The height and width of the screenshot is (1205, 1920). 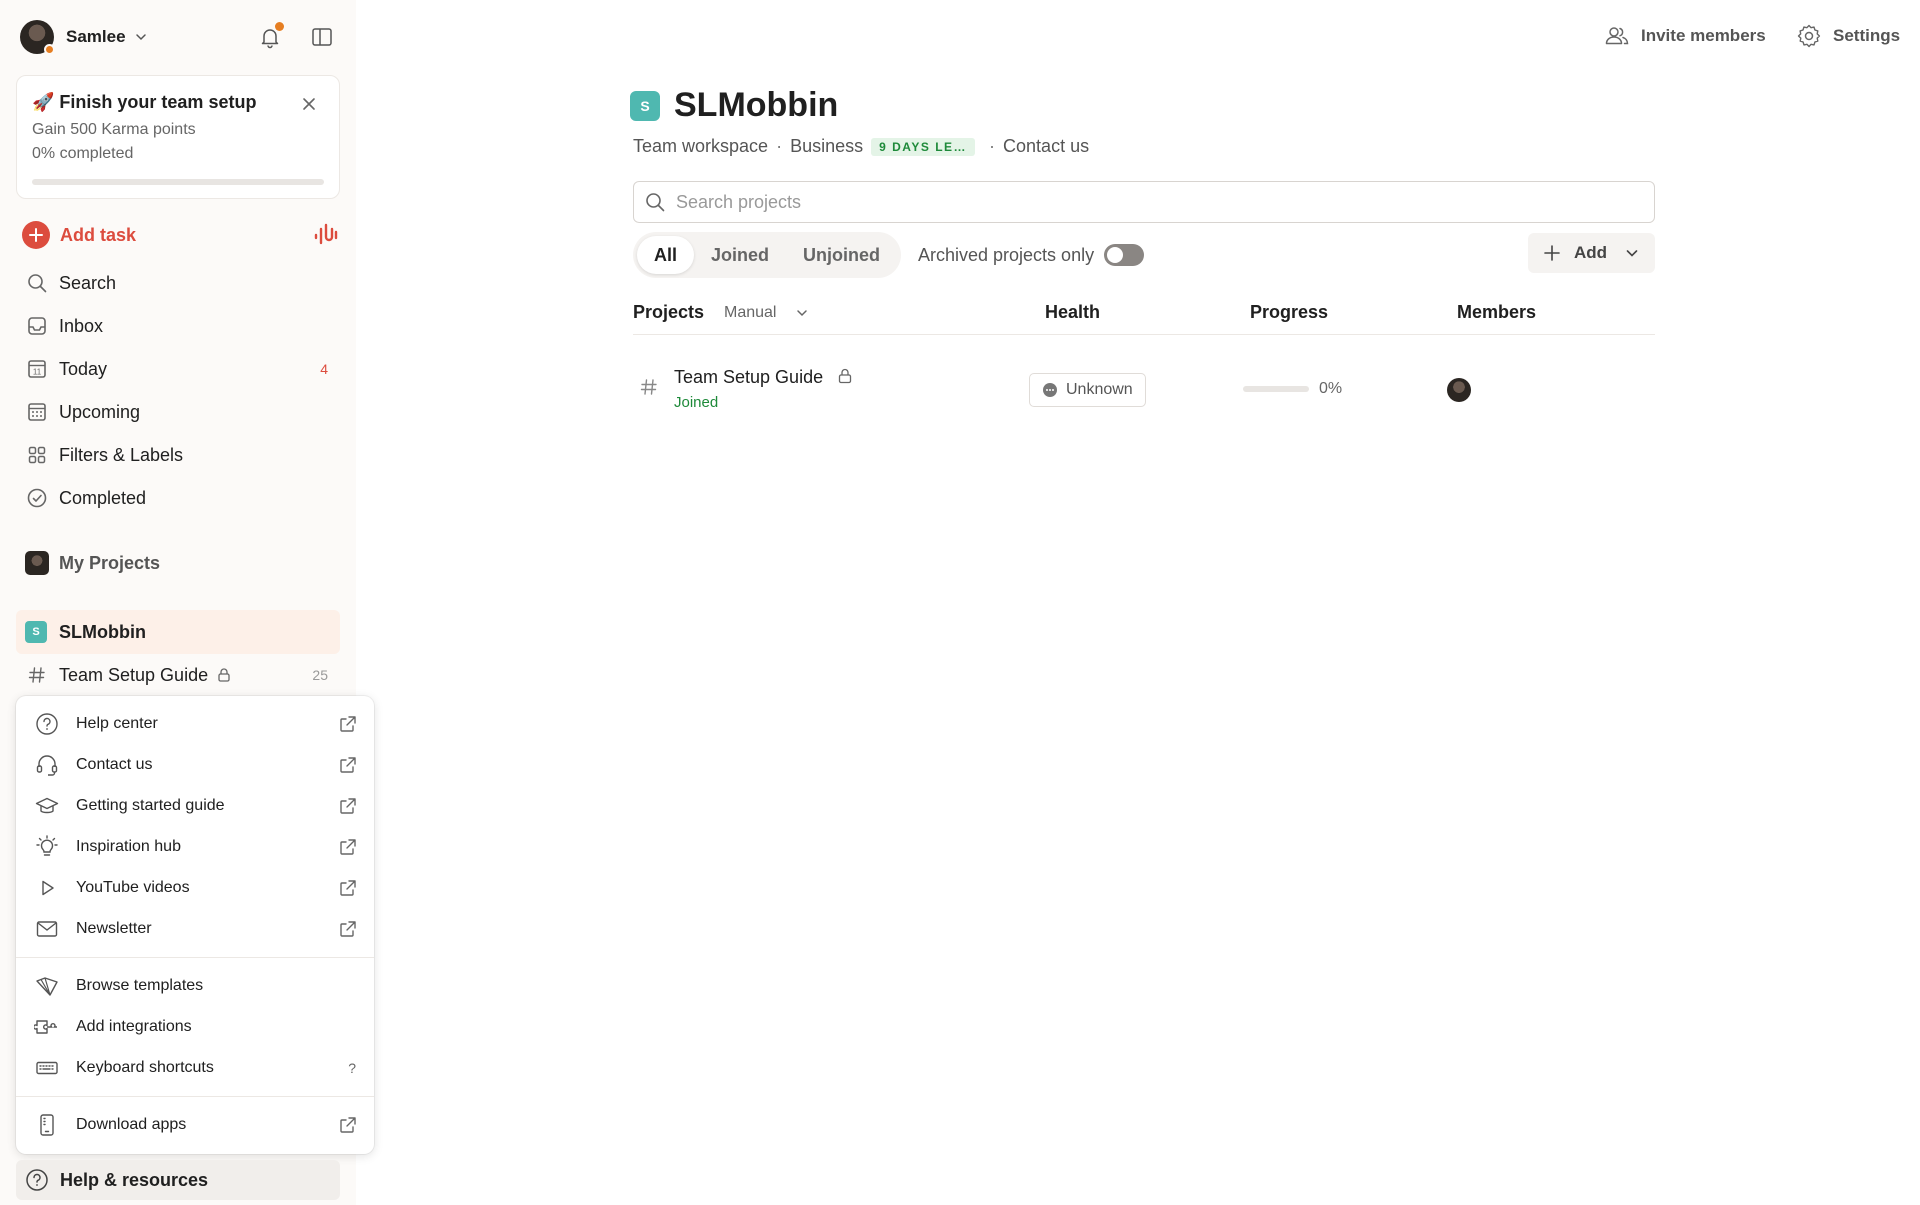 I want to click on close-icon, so click(x=309, y=104).